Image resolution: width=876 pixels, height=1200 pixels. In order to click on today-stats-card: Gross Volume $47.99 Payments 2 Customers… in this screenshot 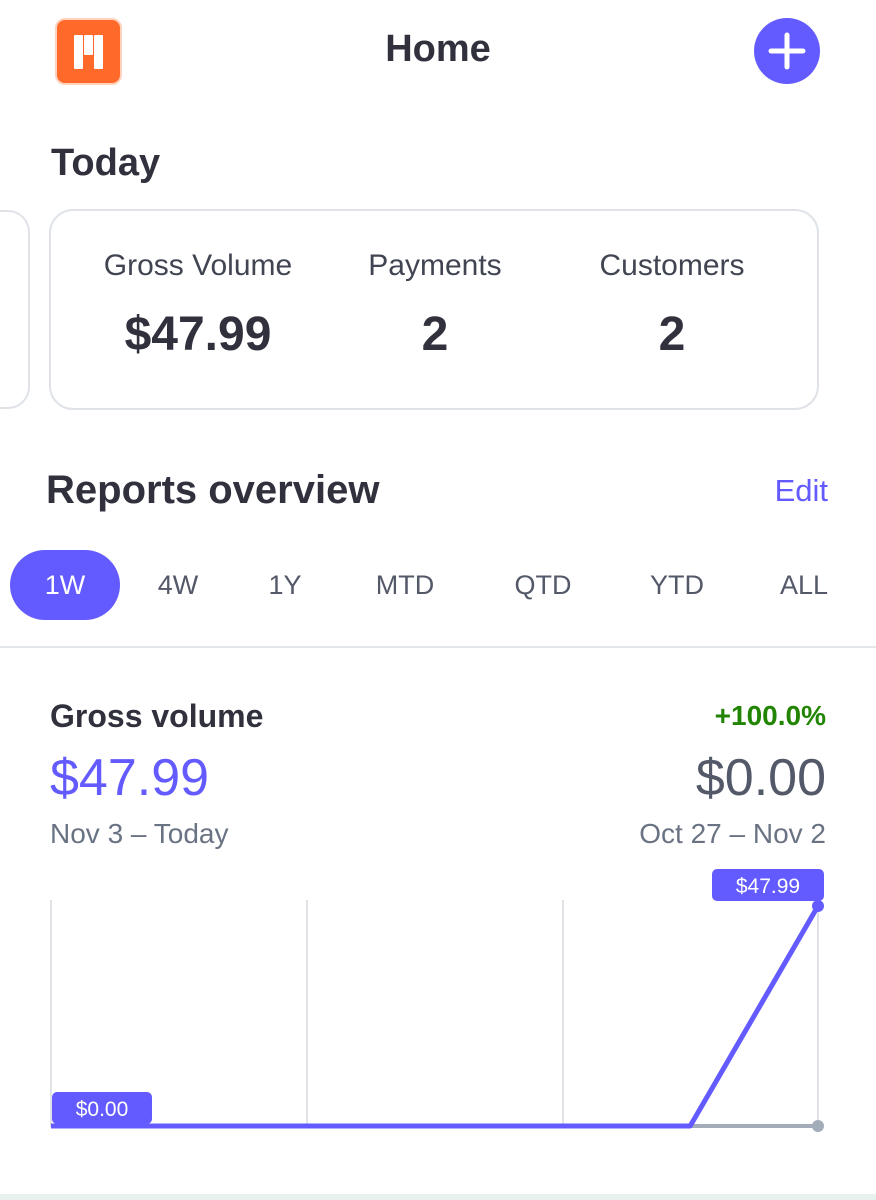, I will do `click(434, 309)`.